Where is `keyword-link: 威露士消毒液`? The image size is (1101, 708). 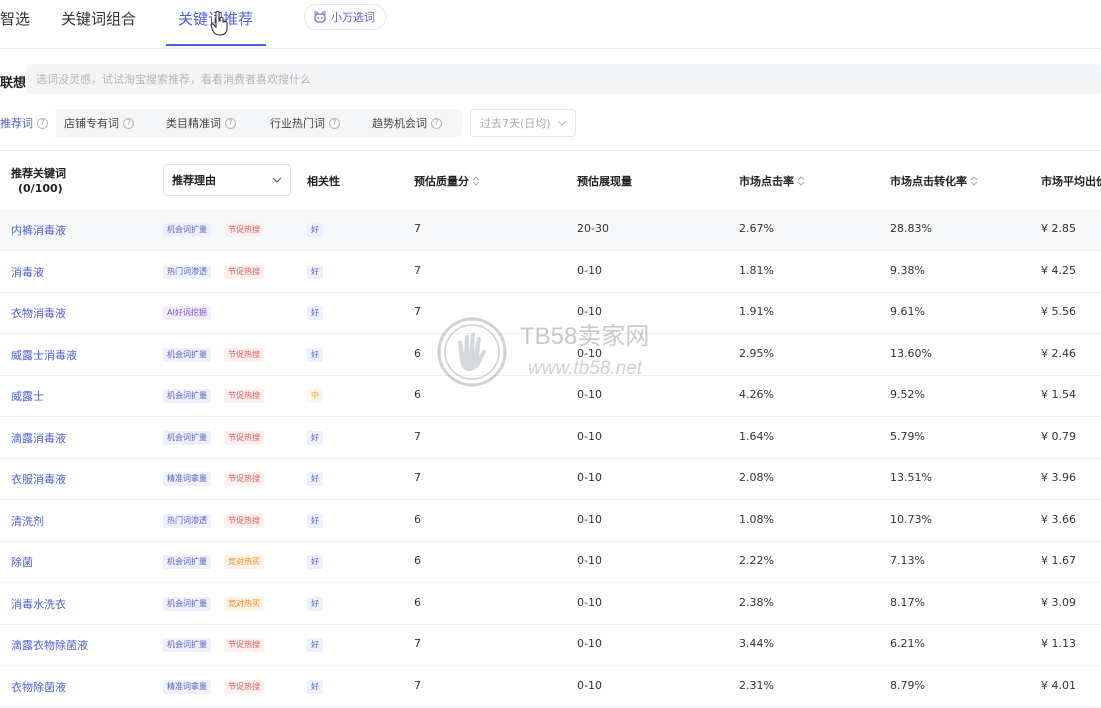
keyword-link: 威露士消毒液 is located at coordinates (44, 355).